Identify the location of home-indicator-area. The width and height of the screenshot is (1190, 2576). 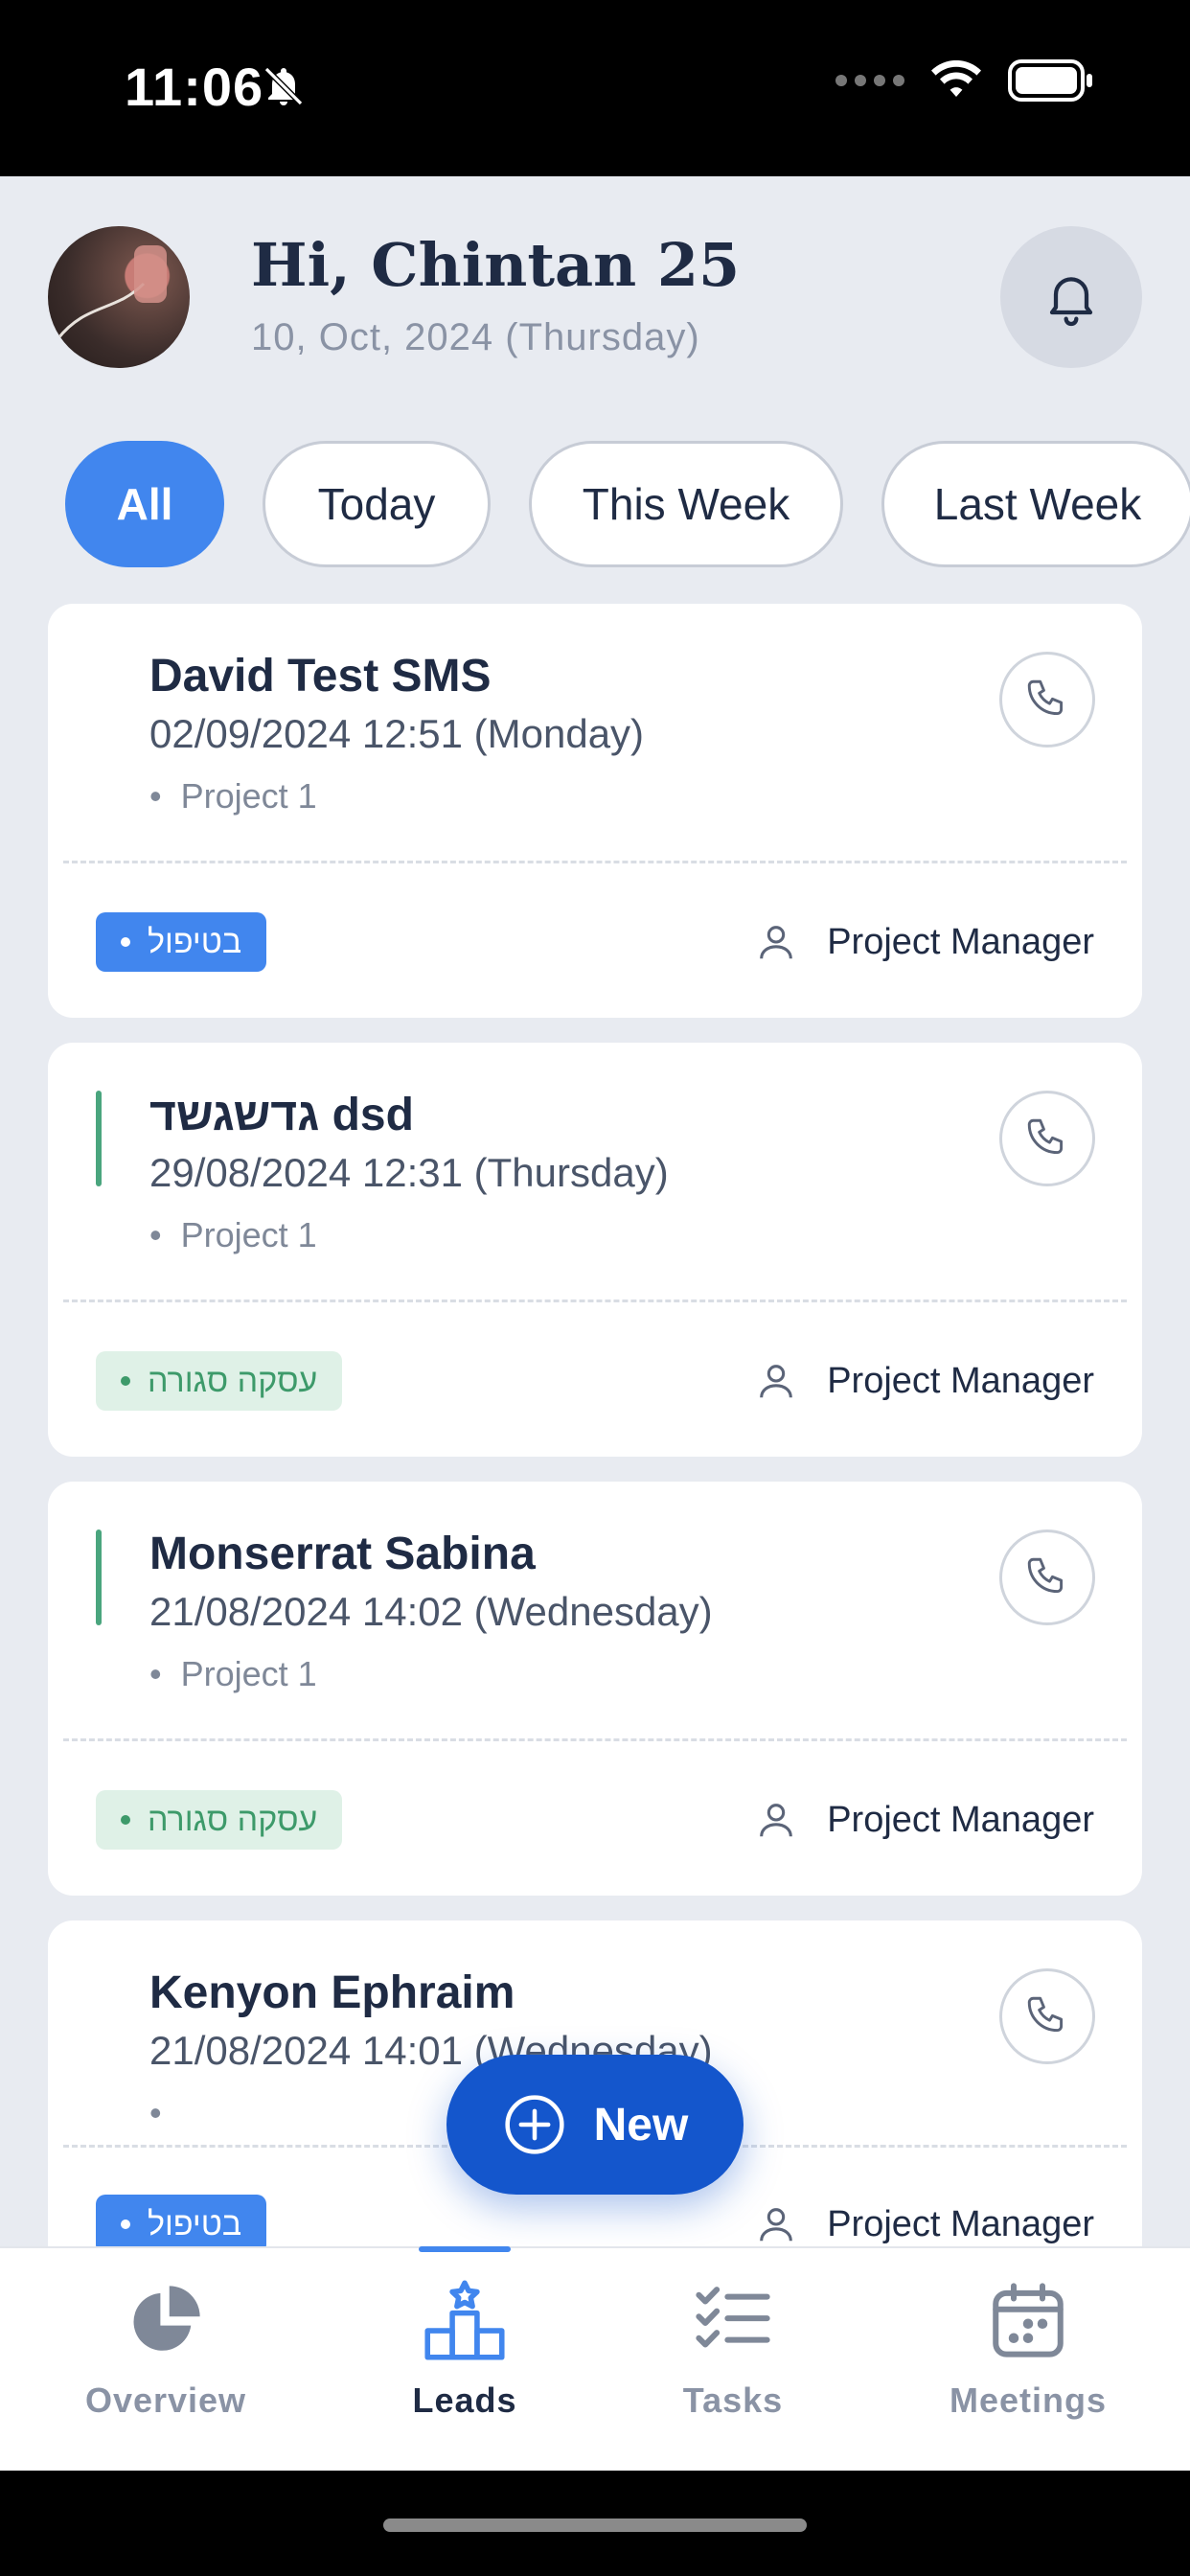
(595, 2523).